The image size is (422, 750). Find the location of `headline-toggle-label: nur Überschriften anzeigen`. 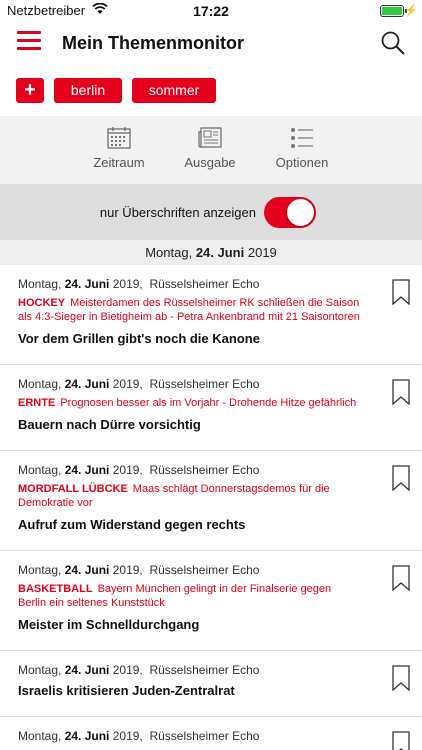

headline-toggle-label: nur Überschriften anzeigen is located at coordinates (177, 212).